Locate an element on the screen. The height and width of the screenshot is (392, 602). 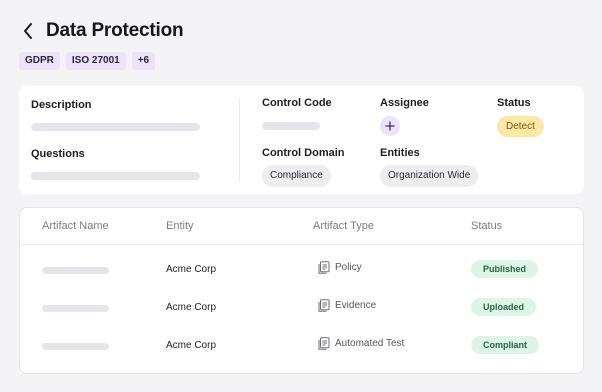
artifact-type-cell: Policy is located at coordinates (340, 267).